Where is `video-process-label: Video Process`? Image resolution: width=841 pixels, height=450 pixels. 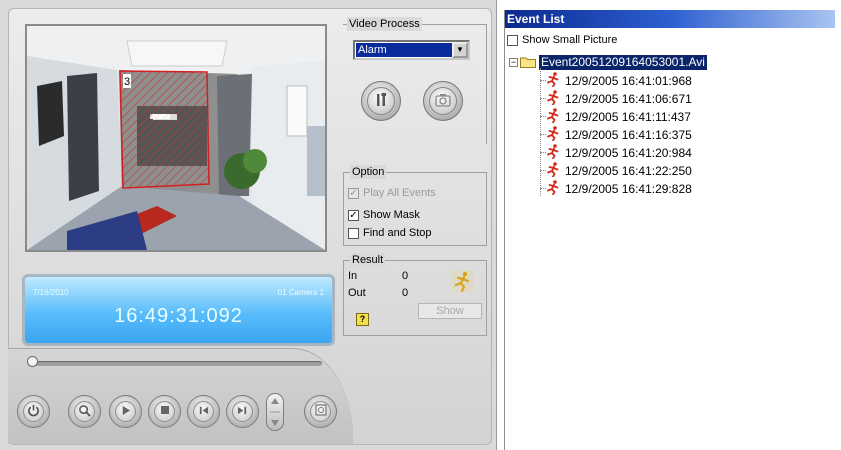
video-process-label: Video Process is located at coordinates (384, 24).